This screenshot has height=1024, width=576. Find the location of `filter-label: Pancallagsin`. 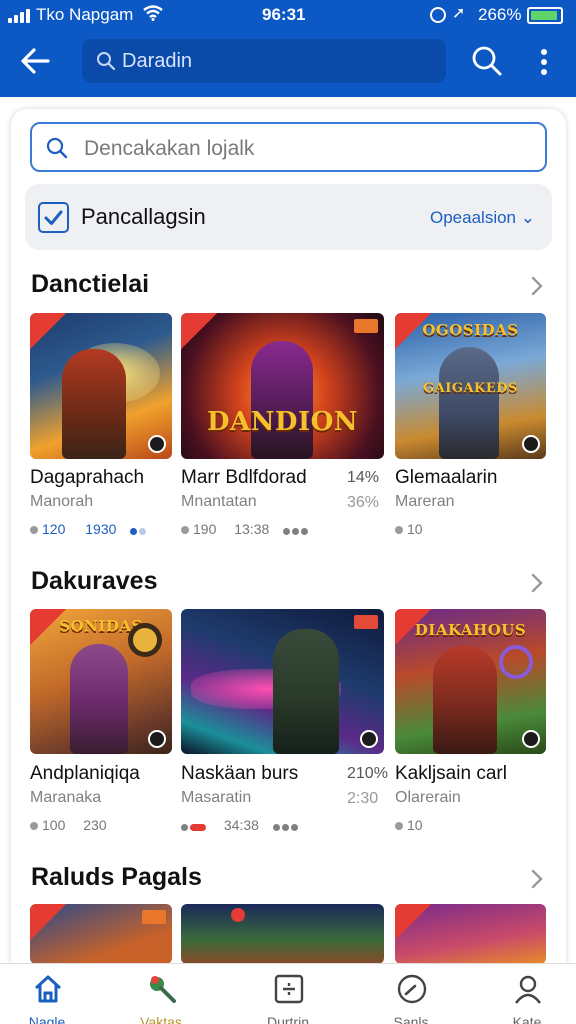

filter-label: Pancallagsin is located at coordinates (143, 216).